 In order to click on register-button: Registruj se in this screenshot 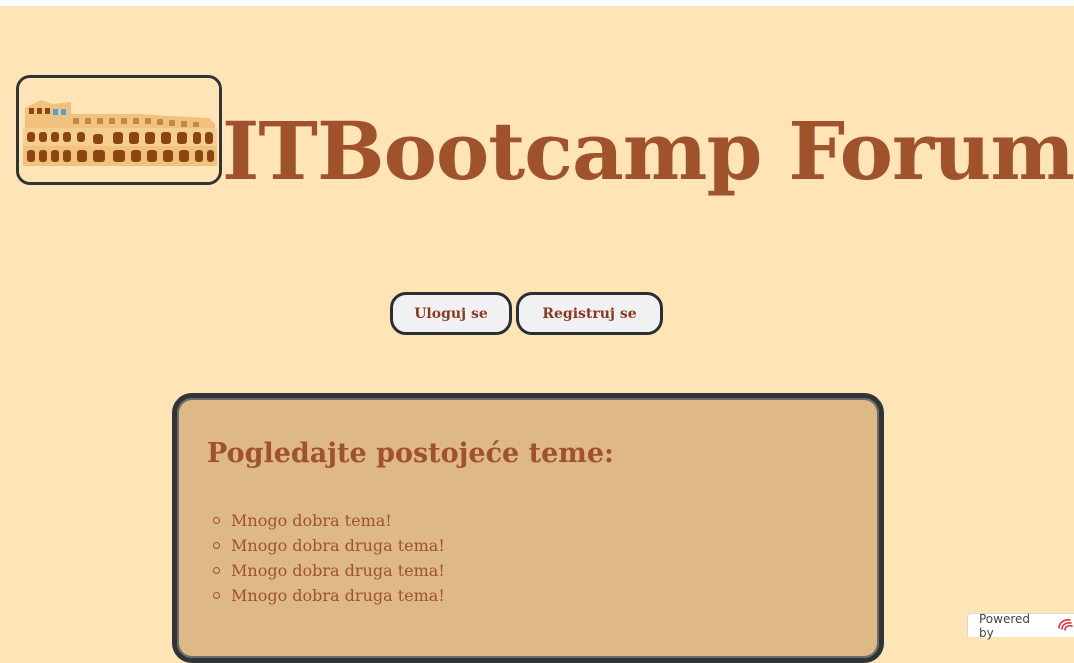, I will do `click(589, 313)`.